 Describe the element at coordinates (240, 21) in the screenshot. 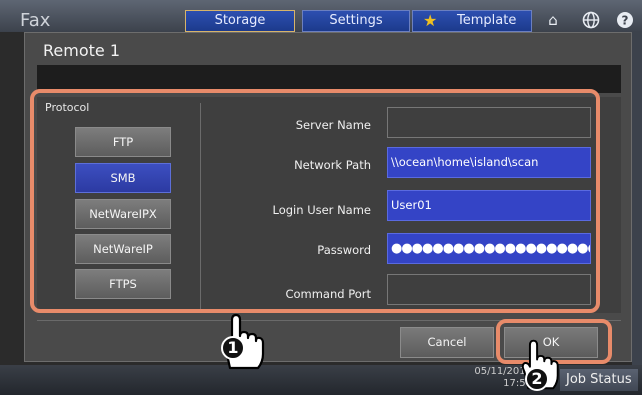

I see `tab-storage: Storage` at that location.